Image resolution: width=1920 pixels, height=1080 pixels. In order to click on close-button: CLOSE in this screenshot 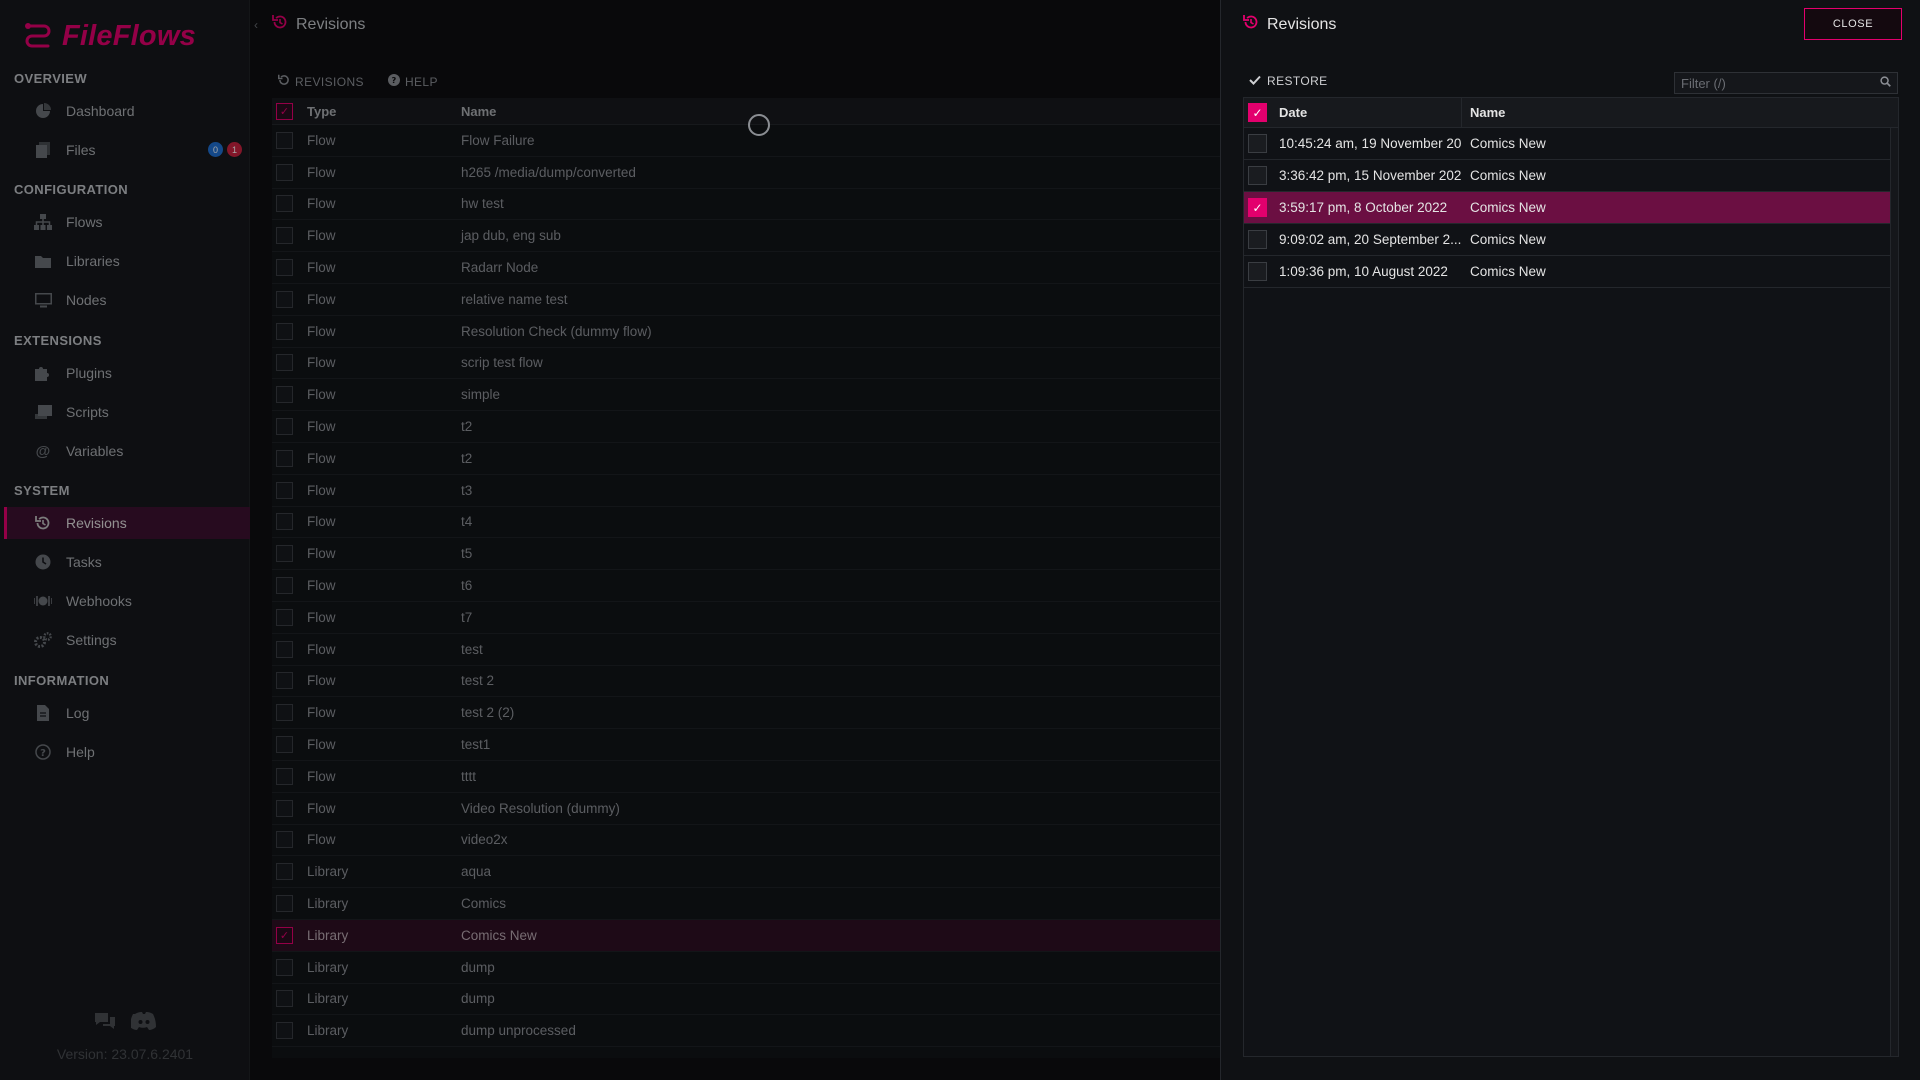, I will do `click(1853, 24)`.